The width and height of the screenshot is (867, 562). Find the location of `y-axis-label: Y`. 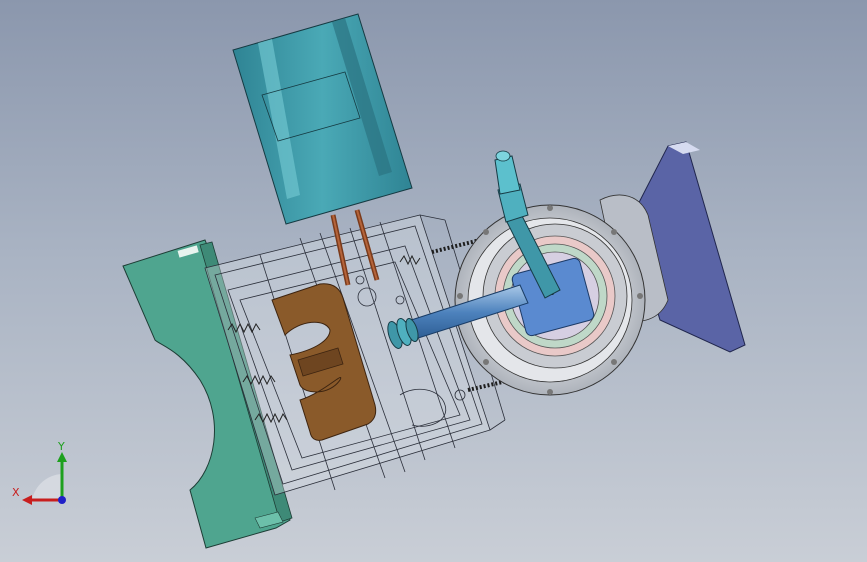

y-axis-label: Y is located at coordinates (61, 446).